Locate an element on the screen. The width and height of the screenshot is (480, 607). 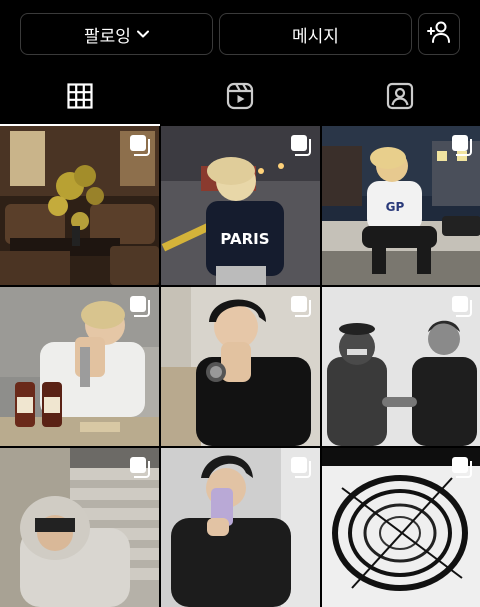
add-user-button is located at coordinates (439, 34).